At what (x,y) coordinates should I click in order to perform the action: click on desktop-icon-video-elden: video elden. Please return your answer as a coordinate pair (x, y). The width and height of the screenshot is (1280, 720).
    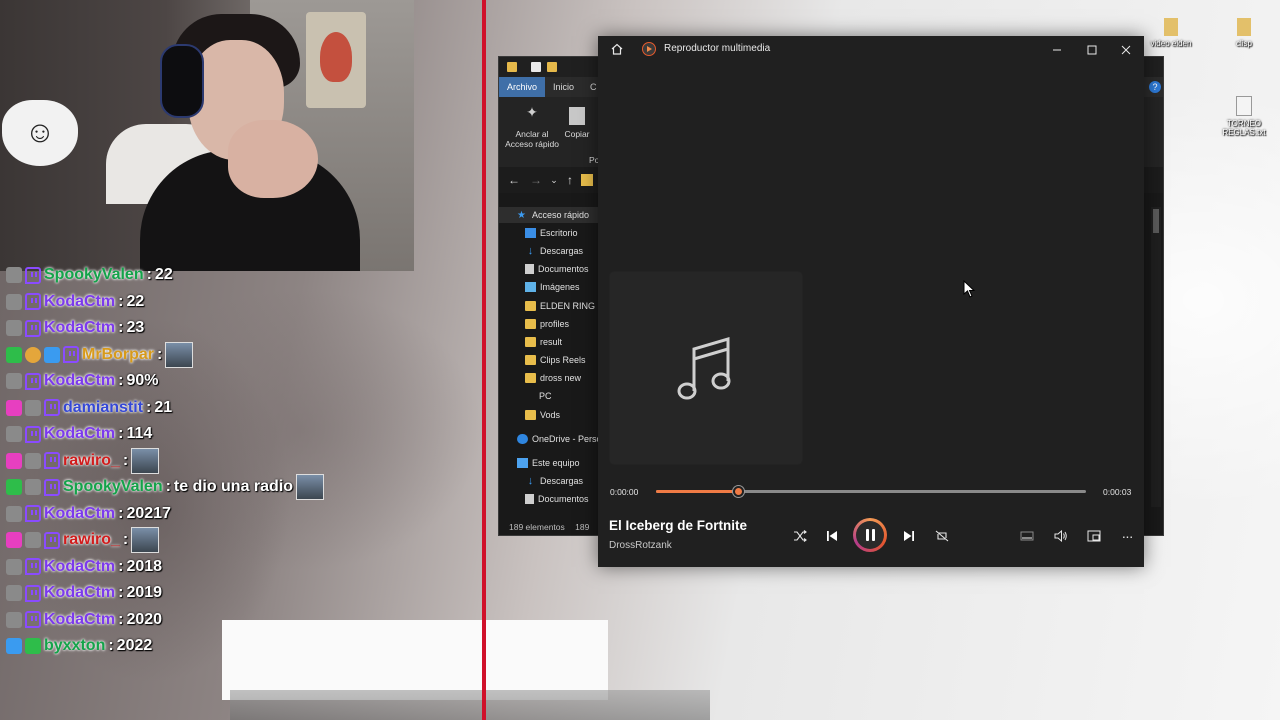
    Looking at the image, I should click on (1171, 33).